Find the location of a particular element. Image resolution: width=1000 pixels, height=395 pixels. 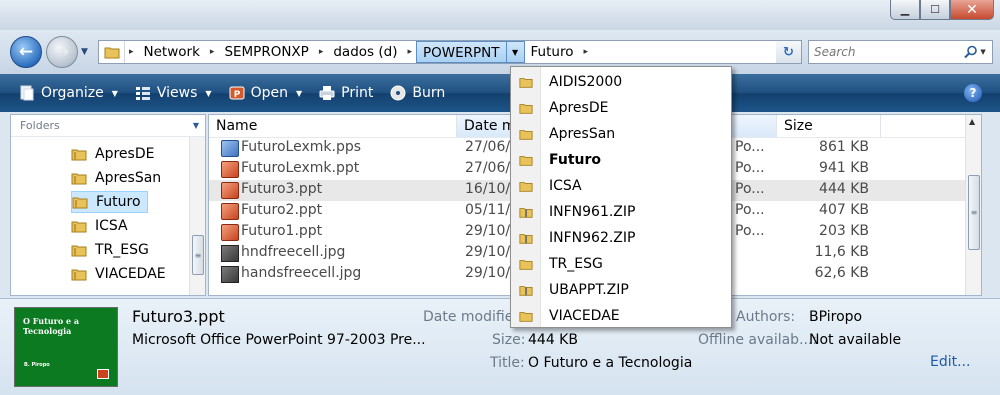

help-icon: ? is located at coordinates (973, 93).